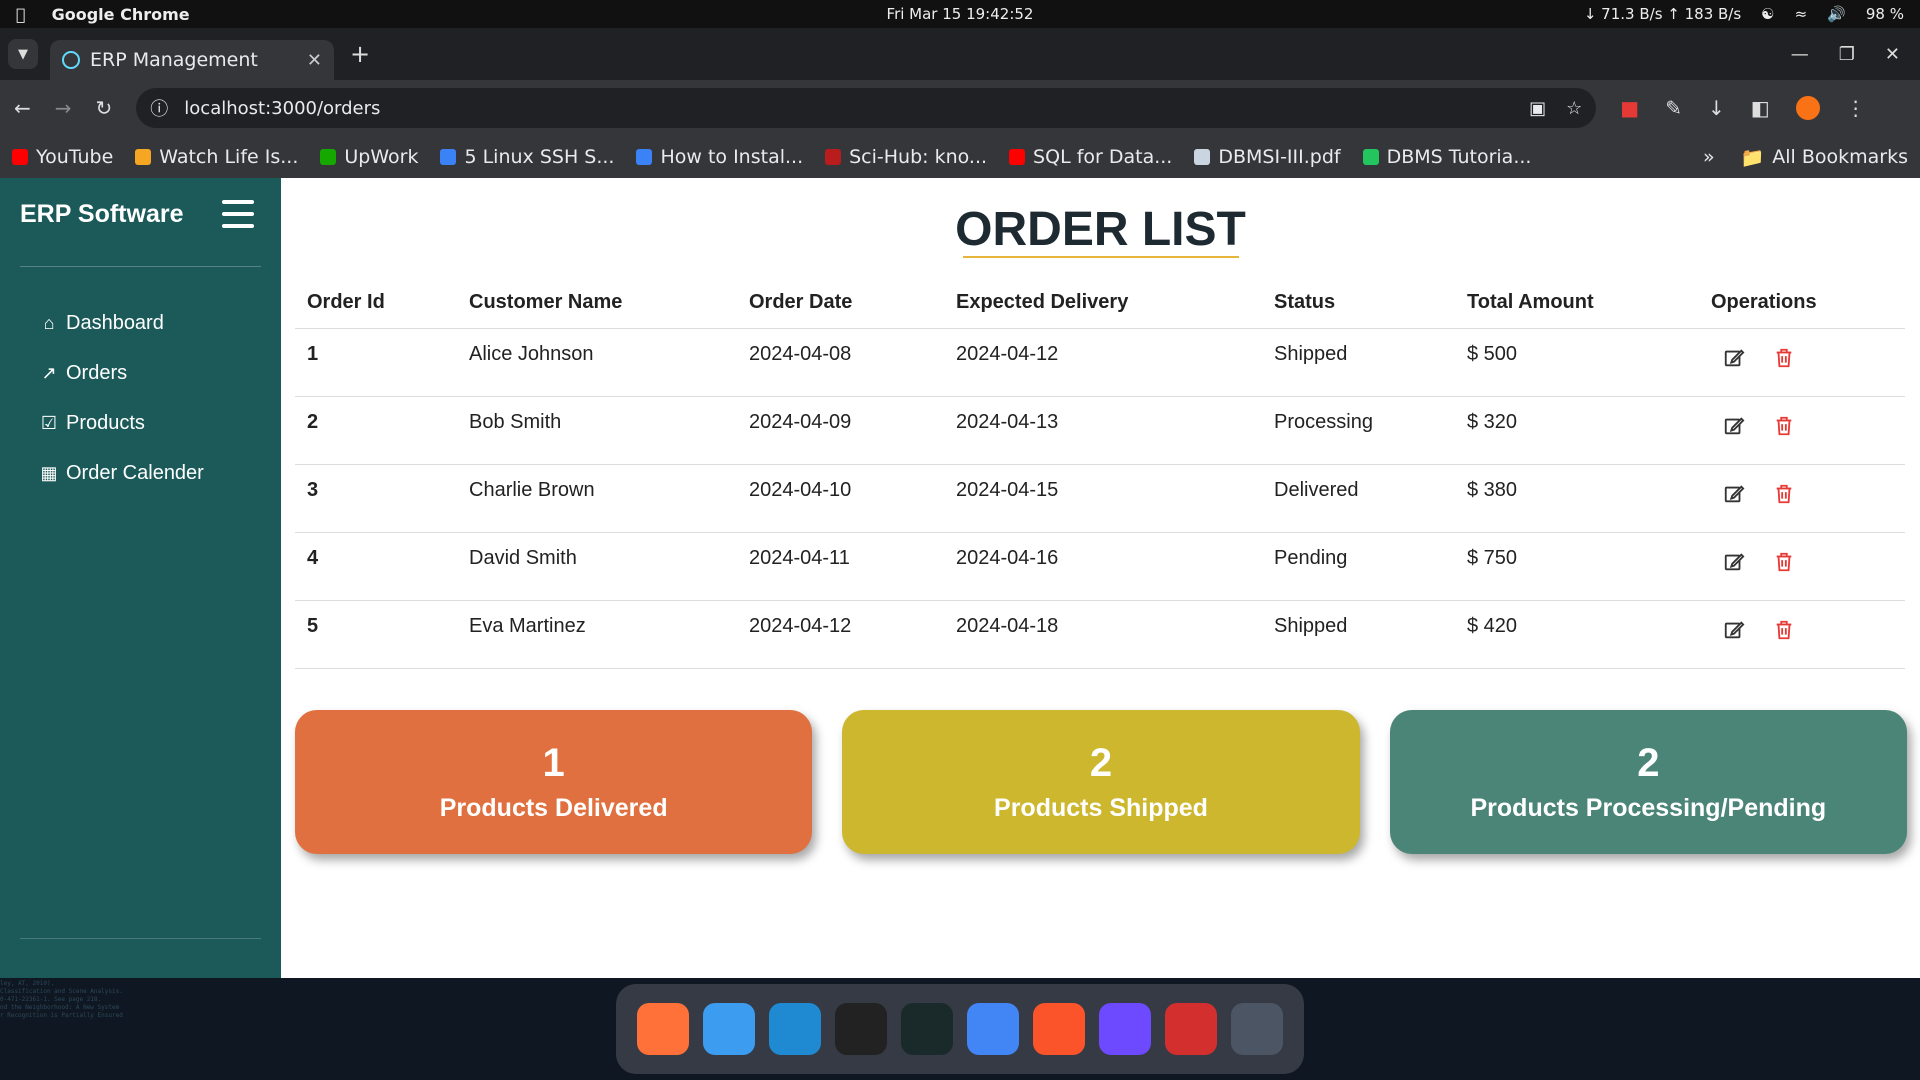 The height and width of the screenshot is (1080, 1920). Describe the element at coordinates (1807, 108) in the screenshot. I see `profile-avatar` at that location.